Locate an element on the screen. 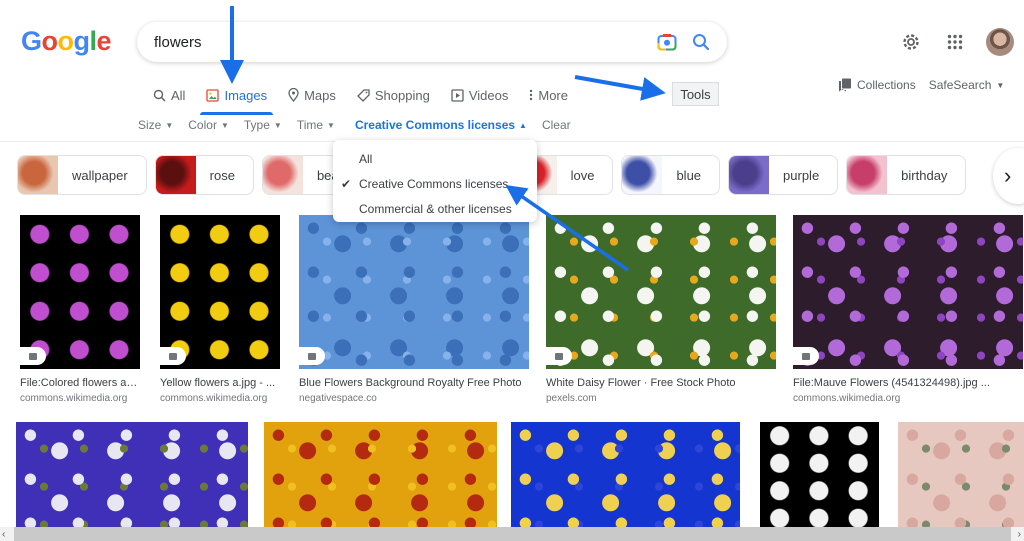 The image size is (1024, 541). option-label: Commercial & other licenses is located at coordinates (435, 208).